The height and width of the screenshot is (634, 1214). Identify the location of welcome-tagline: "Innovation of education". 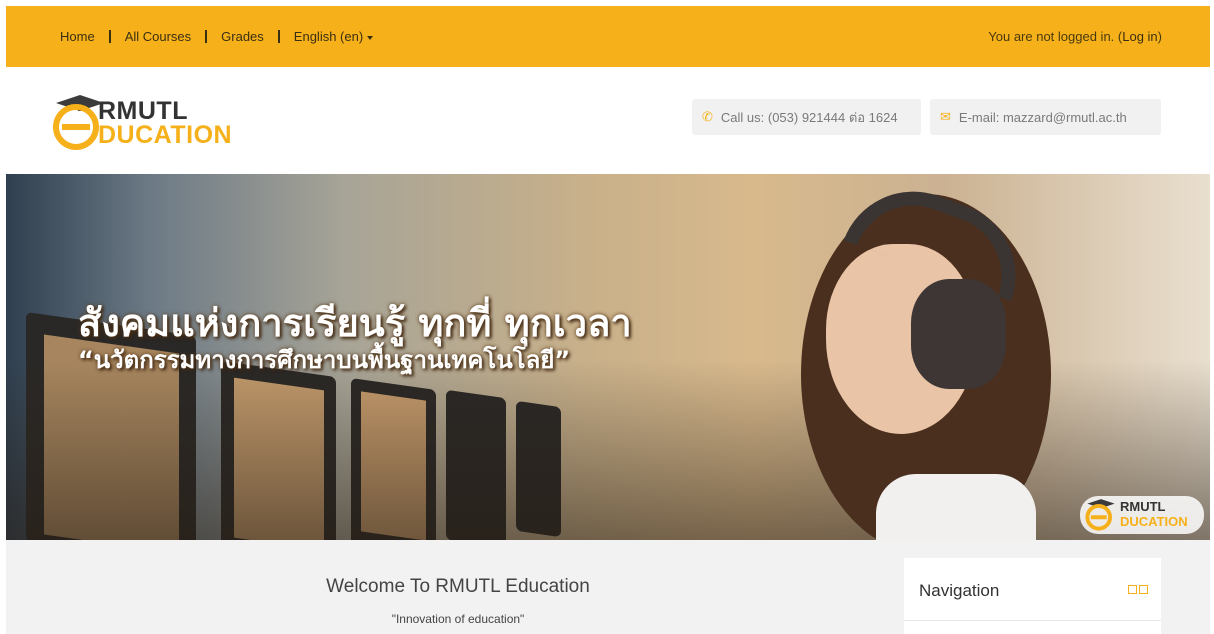
(458, 619).